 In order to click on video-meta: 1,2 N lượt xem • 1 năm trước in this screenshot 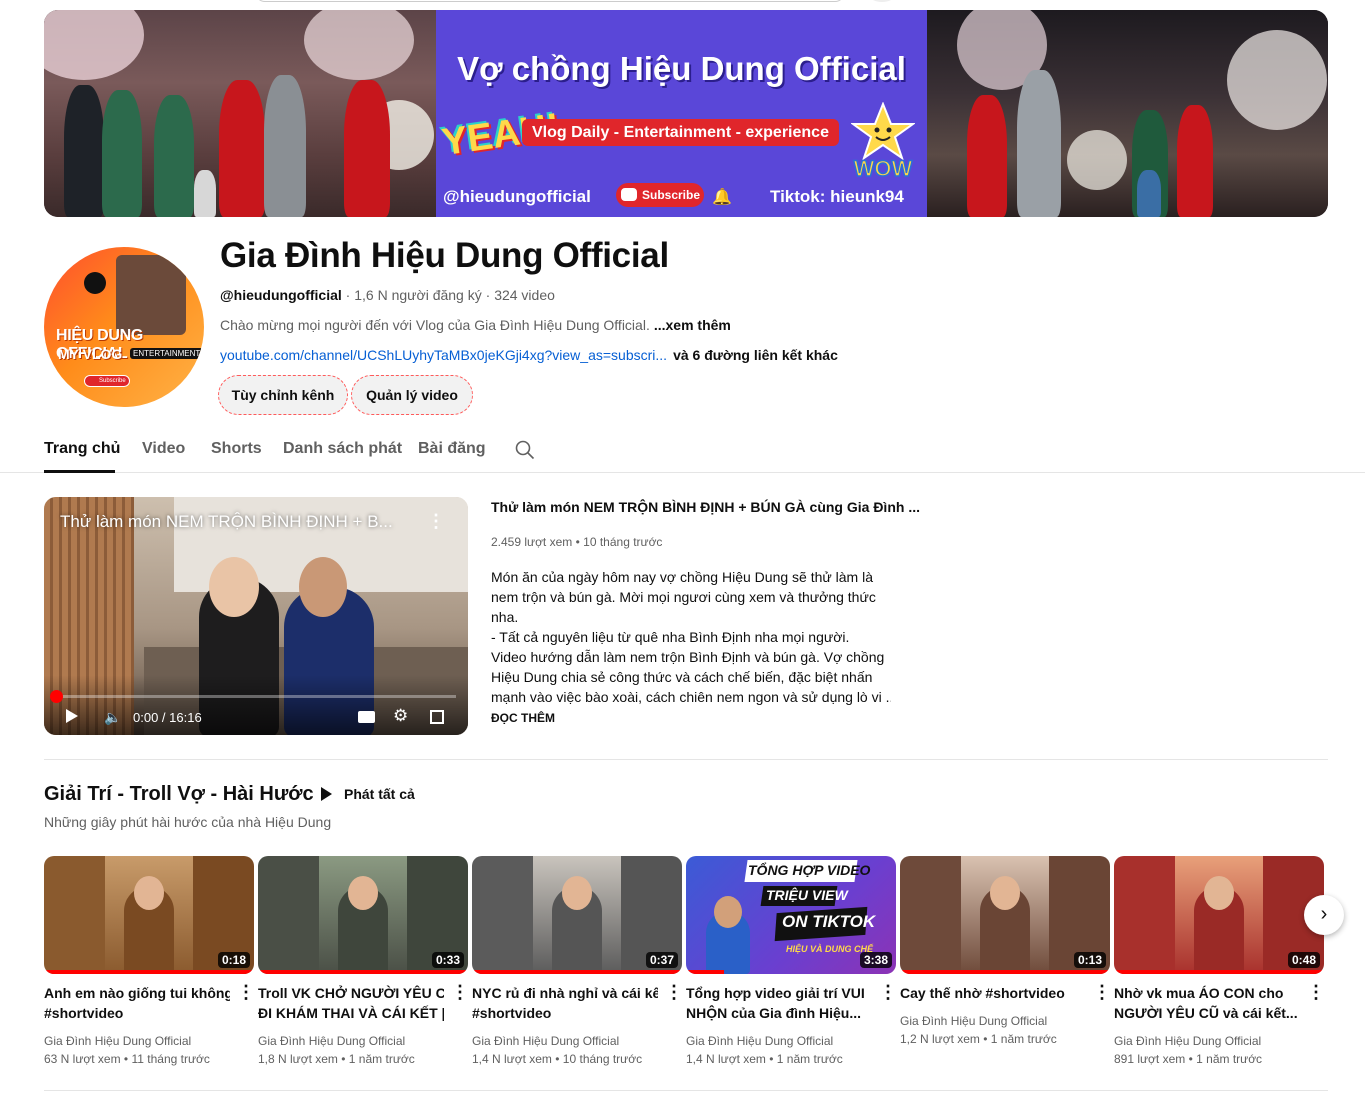, I will do `click(978, 1039)`.